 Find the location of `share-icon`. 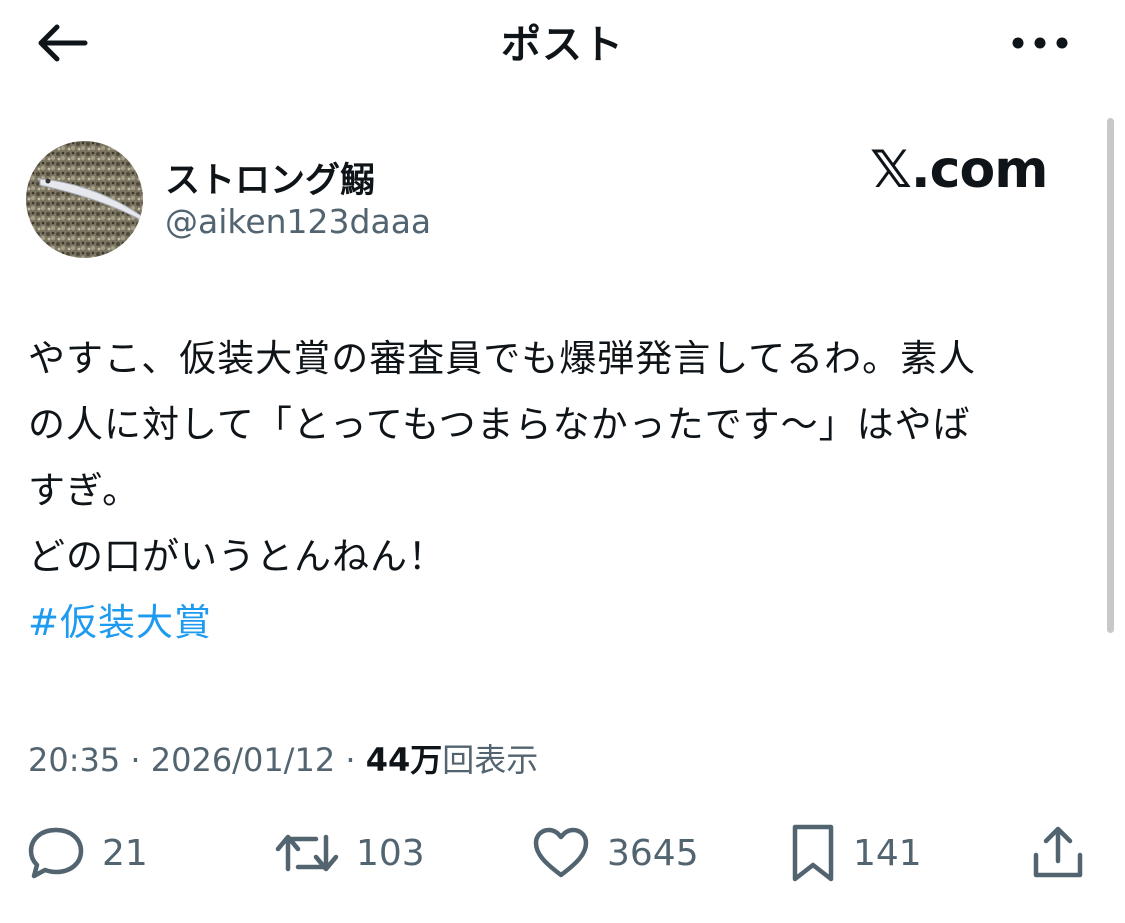

share-icon is located at coordinates (1058, 852).